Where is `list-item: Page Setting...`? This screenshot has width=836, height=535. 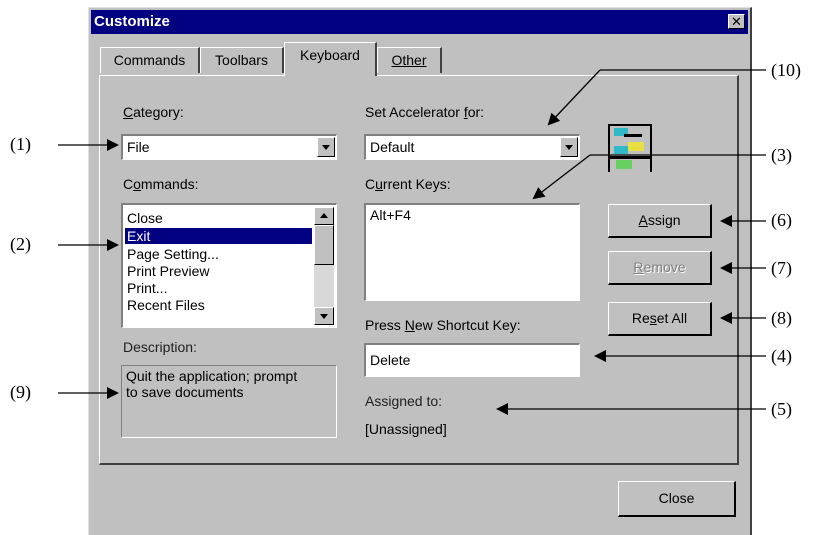
list-item: Page Setting... is located at coordinates (173, 254).